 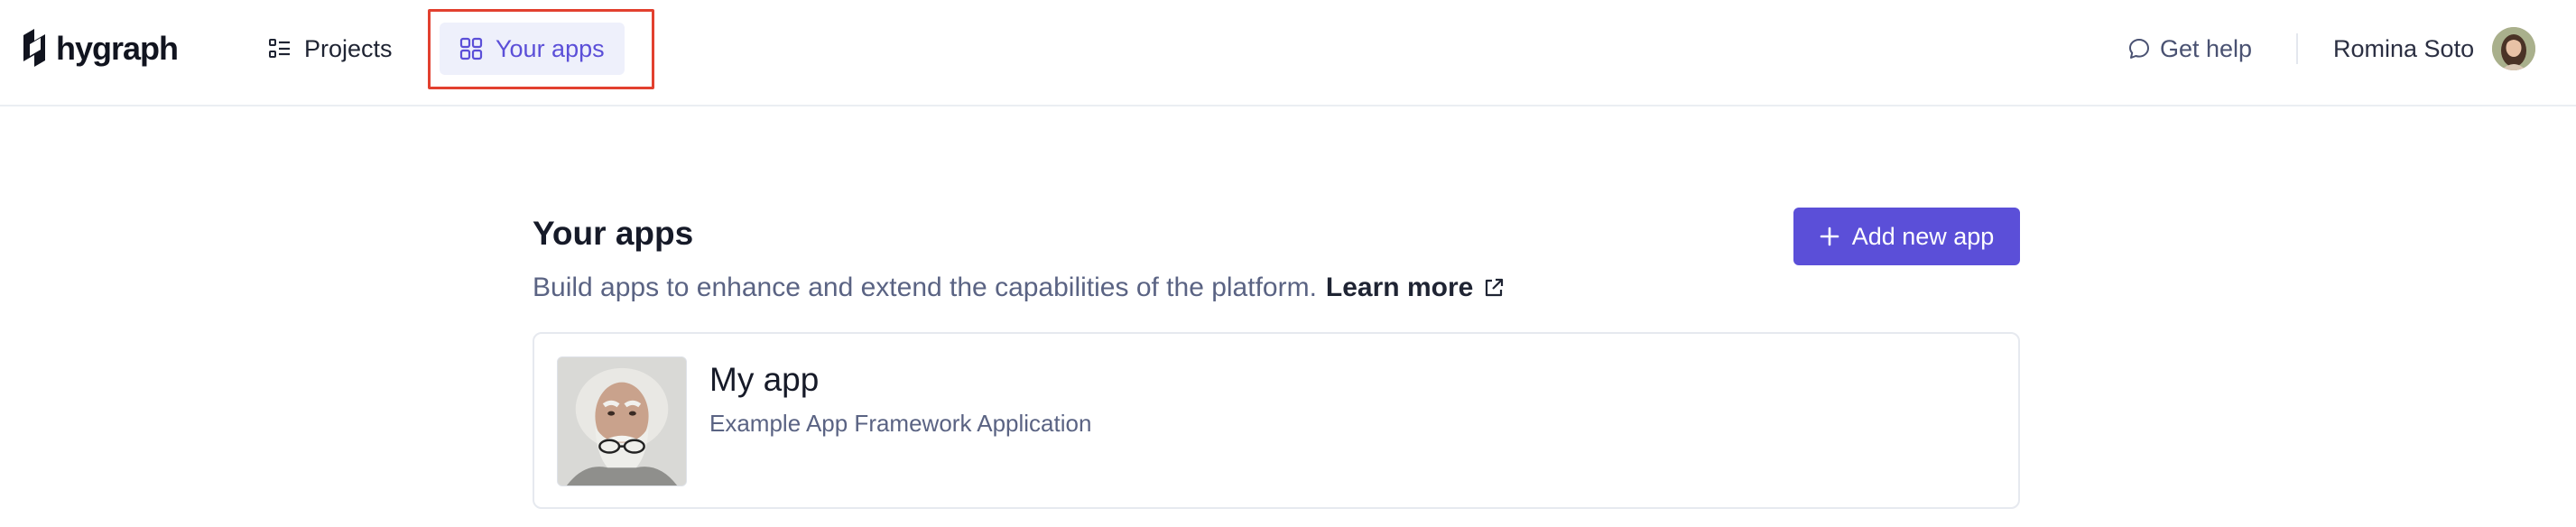 I want to click on get-help-label: Get help, so click(x=2206, y=48).